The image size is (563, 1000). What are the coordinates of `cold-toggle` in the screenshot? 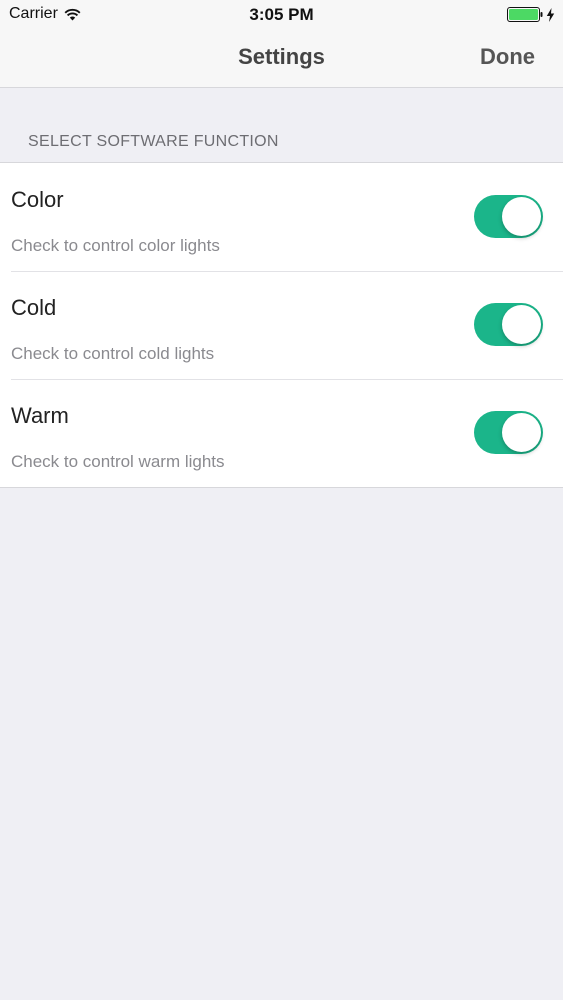 It's located at (508, 324).